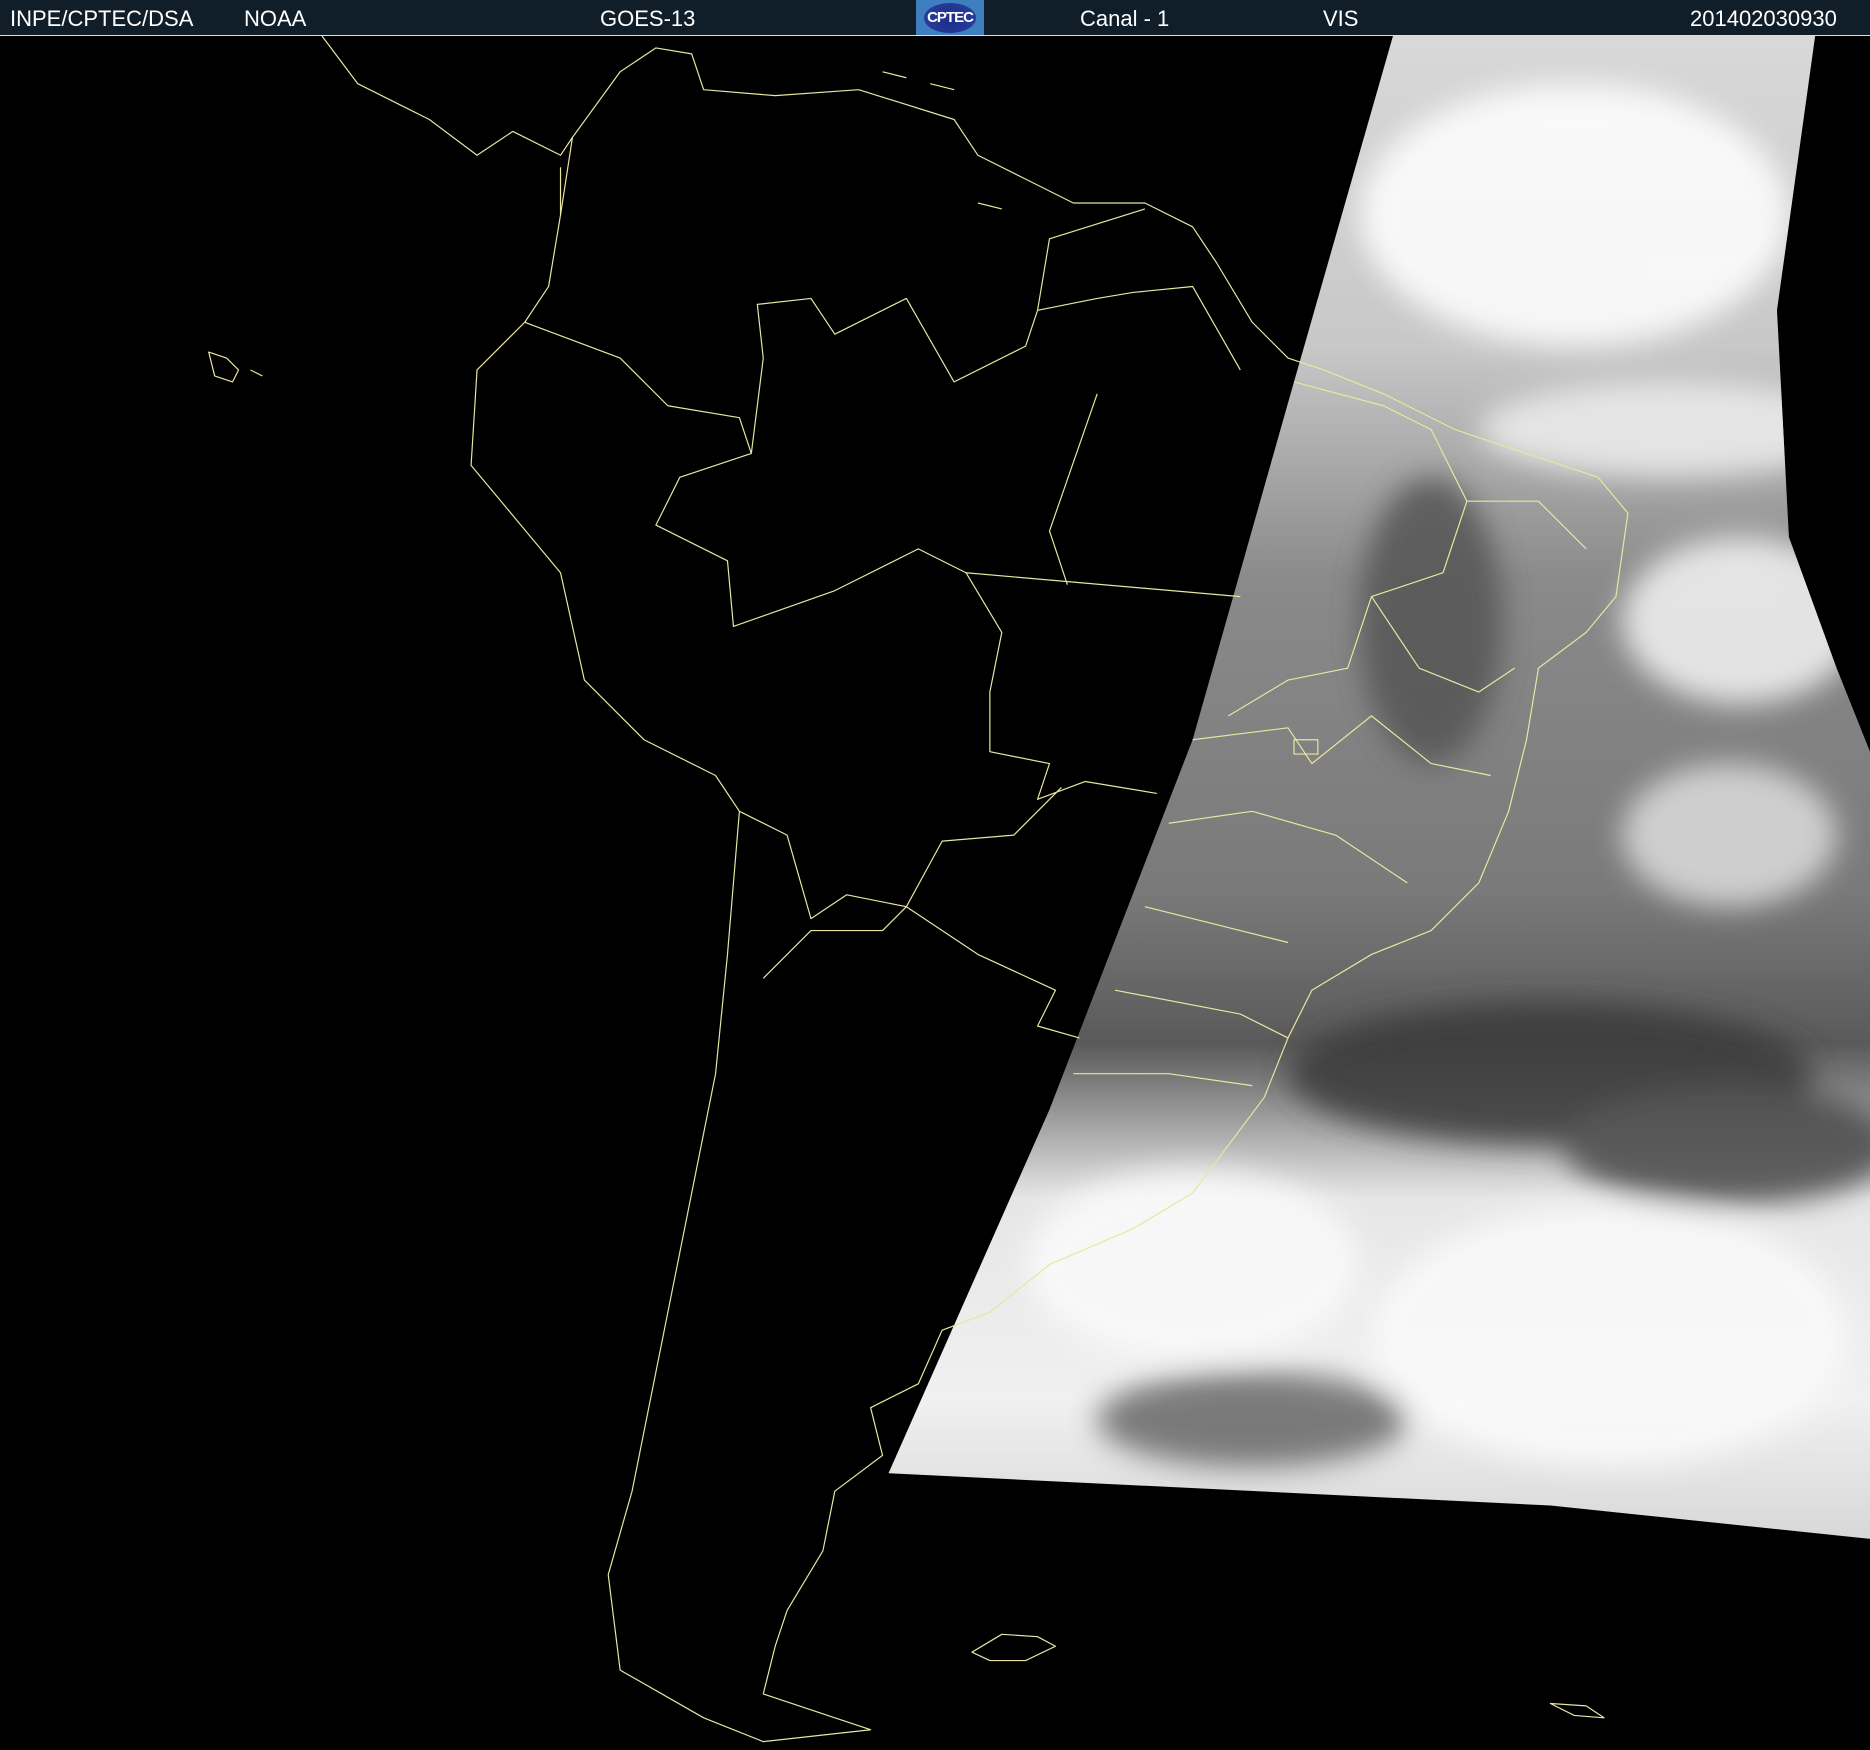 The image size is (1870, 1750). I want to click on source-label: NOAA, so click(275, 18).